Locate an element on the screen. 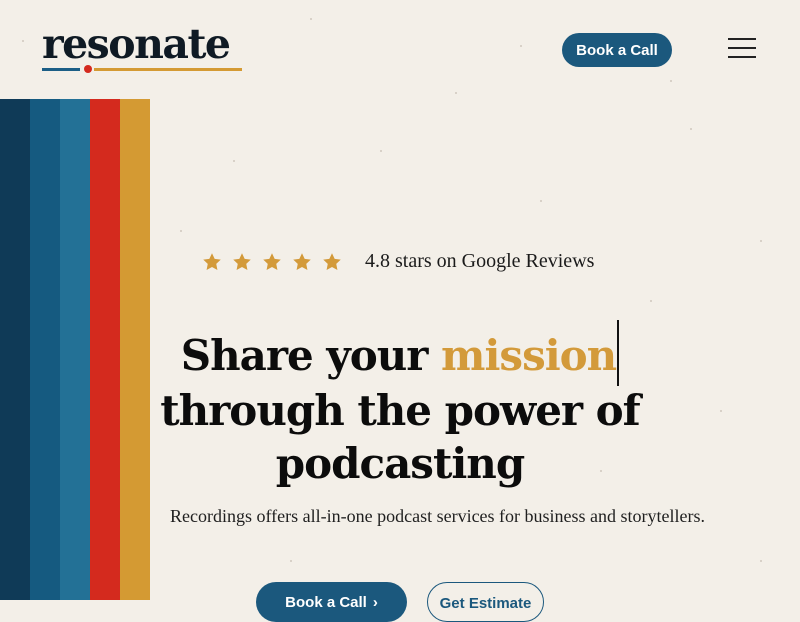 This screenshot has width=800, height=622. stripe-gold is located at coordinates (135, 349).